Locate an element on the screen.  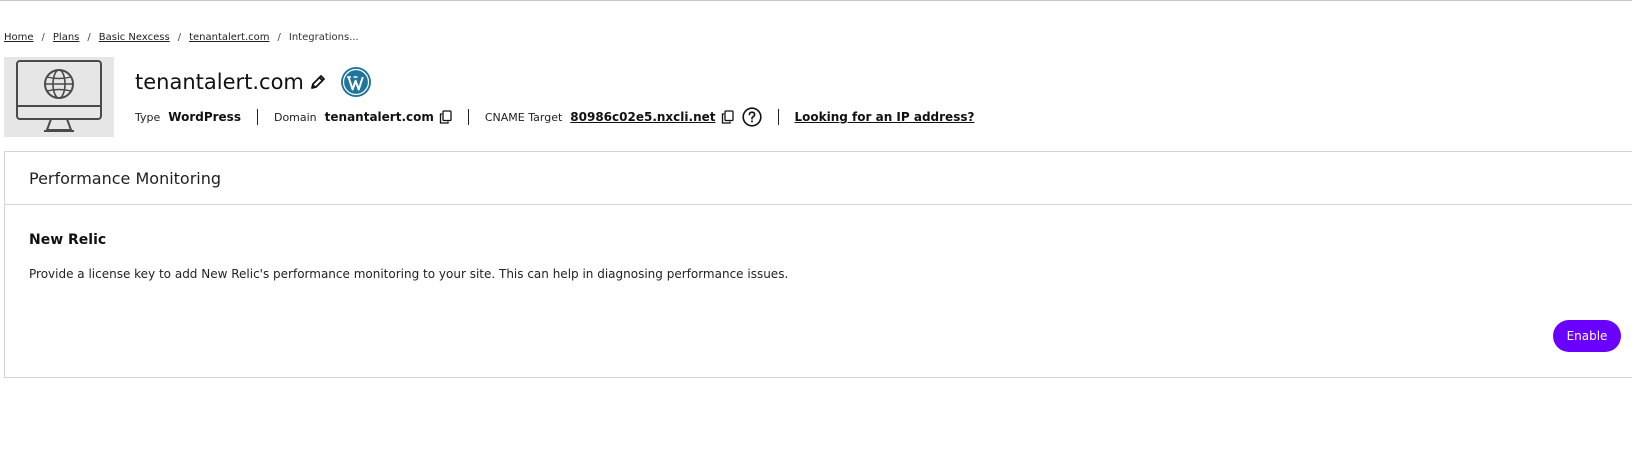
monitor-globe-icon is located at coordinates (59, 96).